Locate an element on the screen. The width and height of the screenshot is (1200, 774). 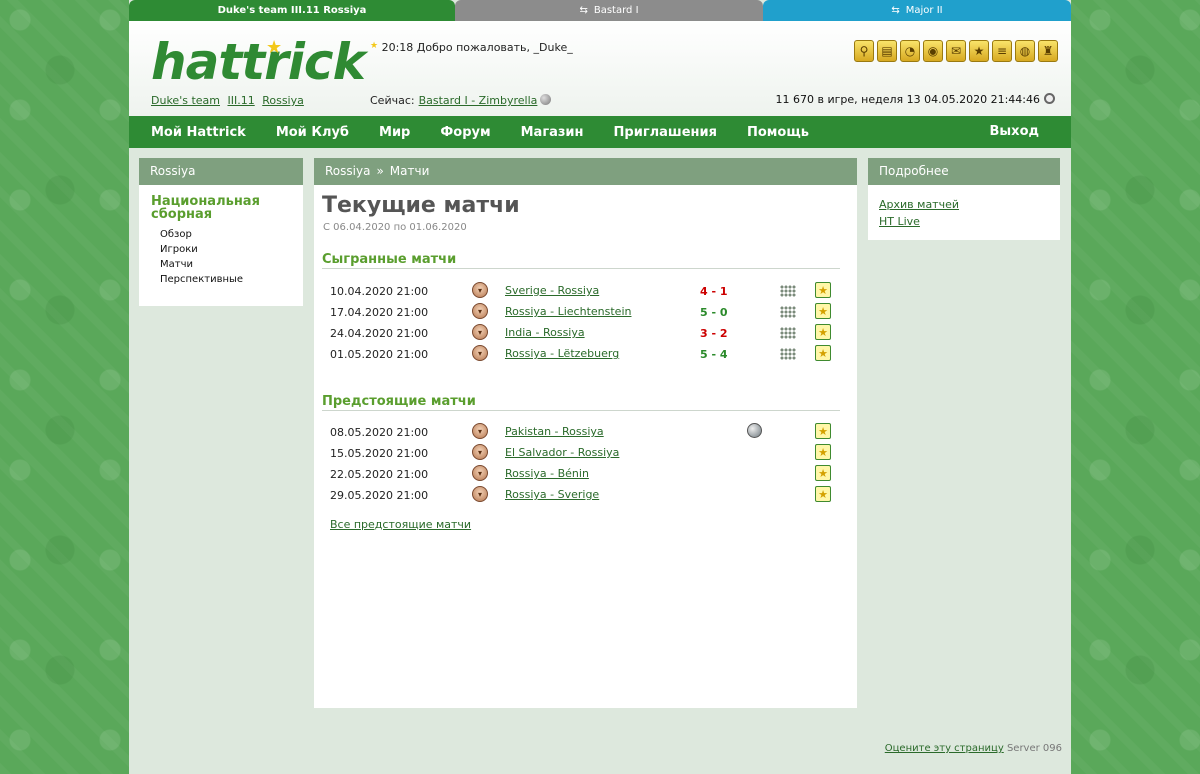
match-link: India - Rossiya is located at coordinates (545, 332).